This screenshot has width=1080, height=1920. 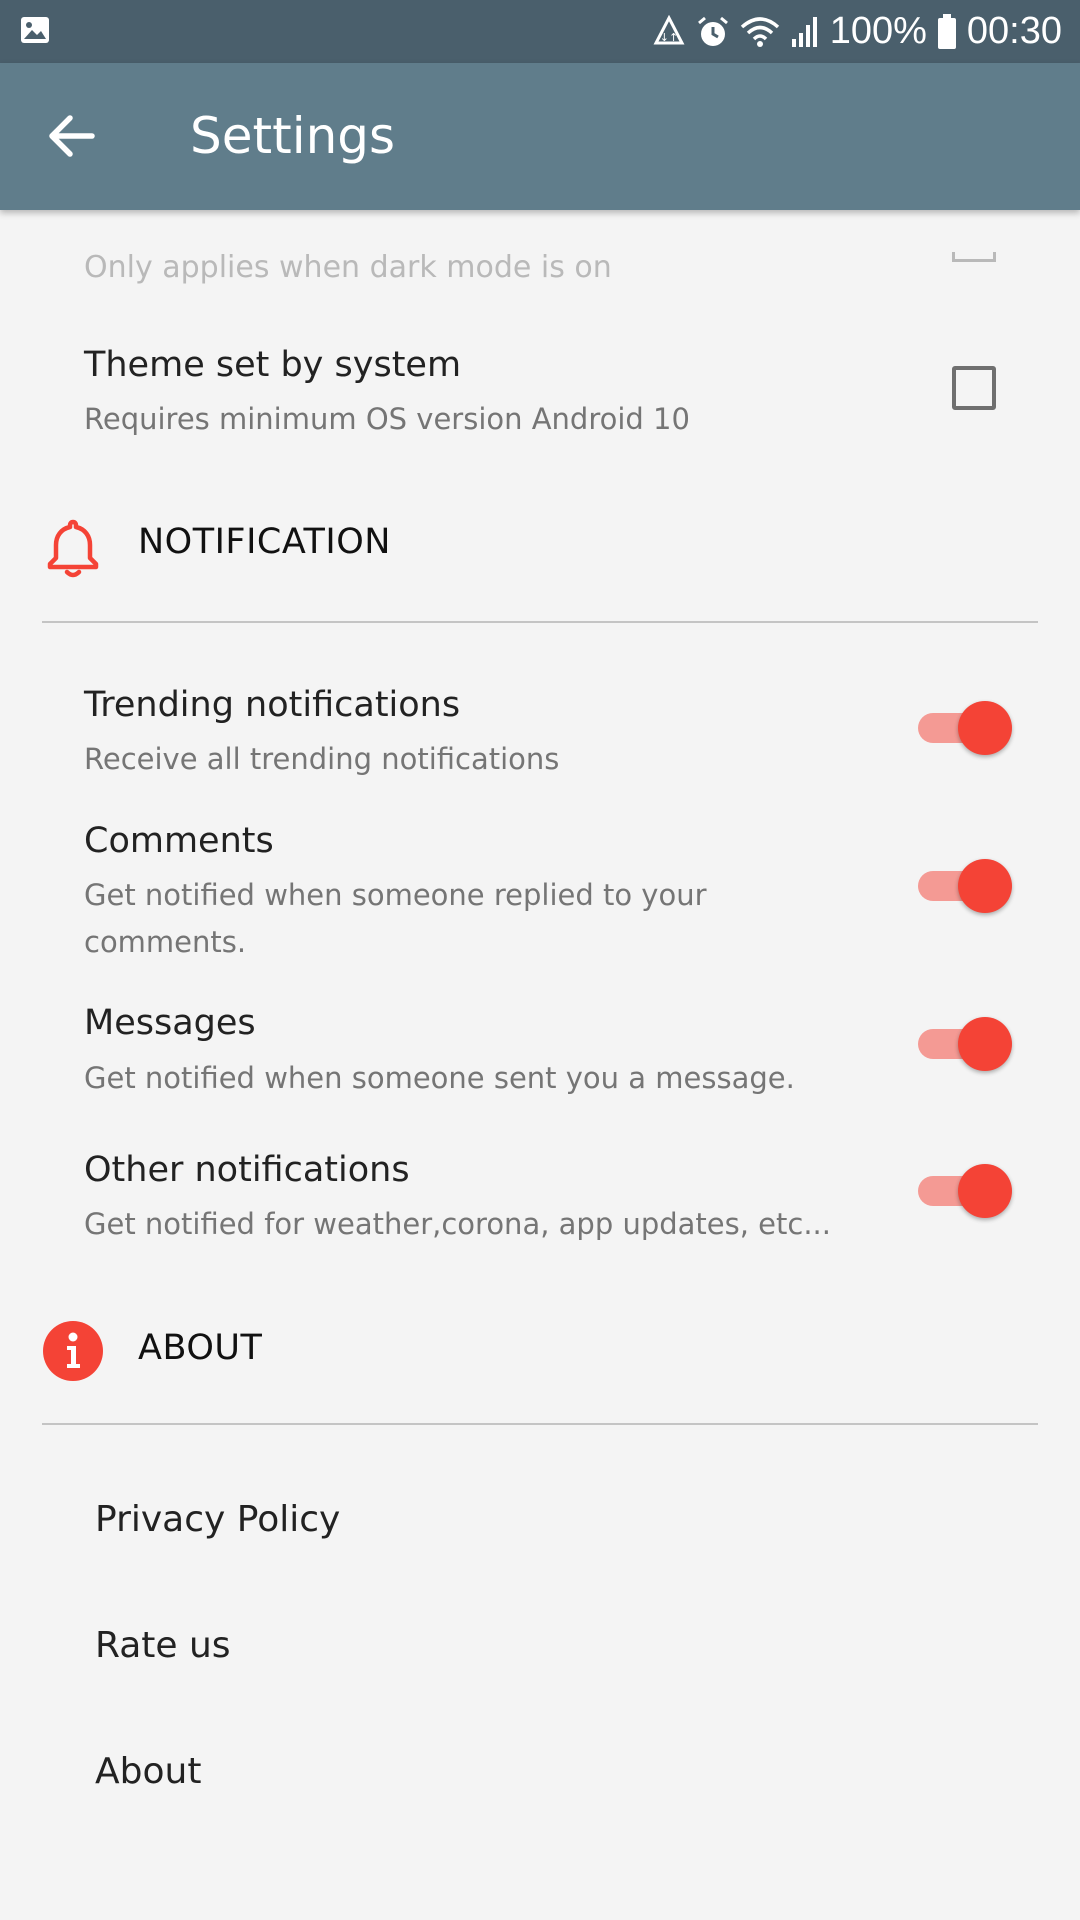 What do you see at coordinates (804, 31) in the screenshot?
I see `signal-icon` at bounding box center [804, 31].